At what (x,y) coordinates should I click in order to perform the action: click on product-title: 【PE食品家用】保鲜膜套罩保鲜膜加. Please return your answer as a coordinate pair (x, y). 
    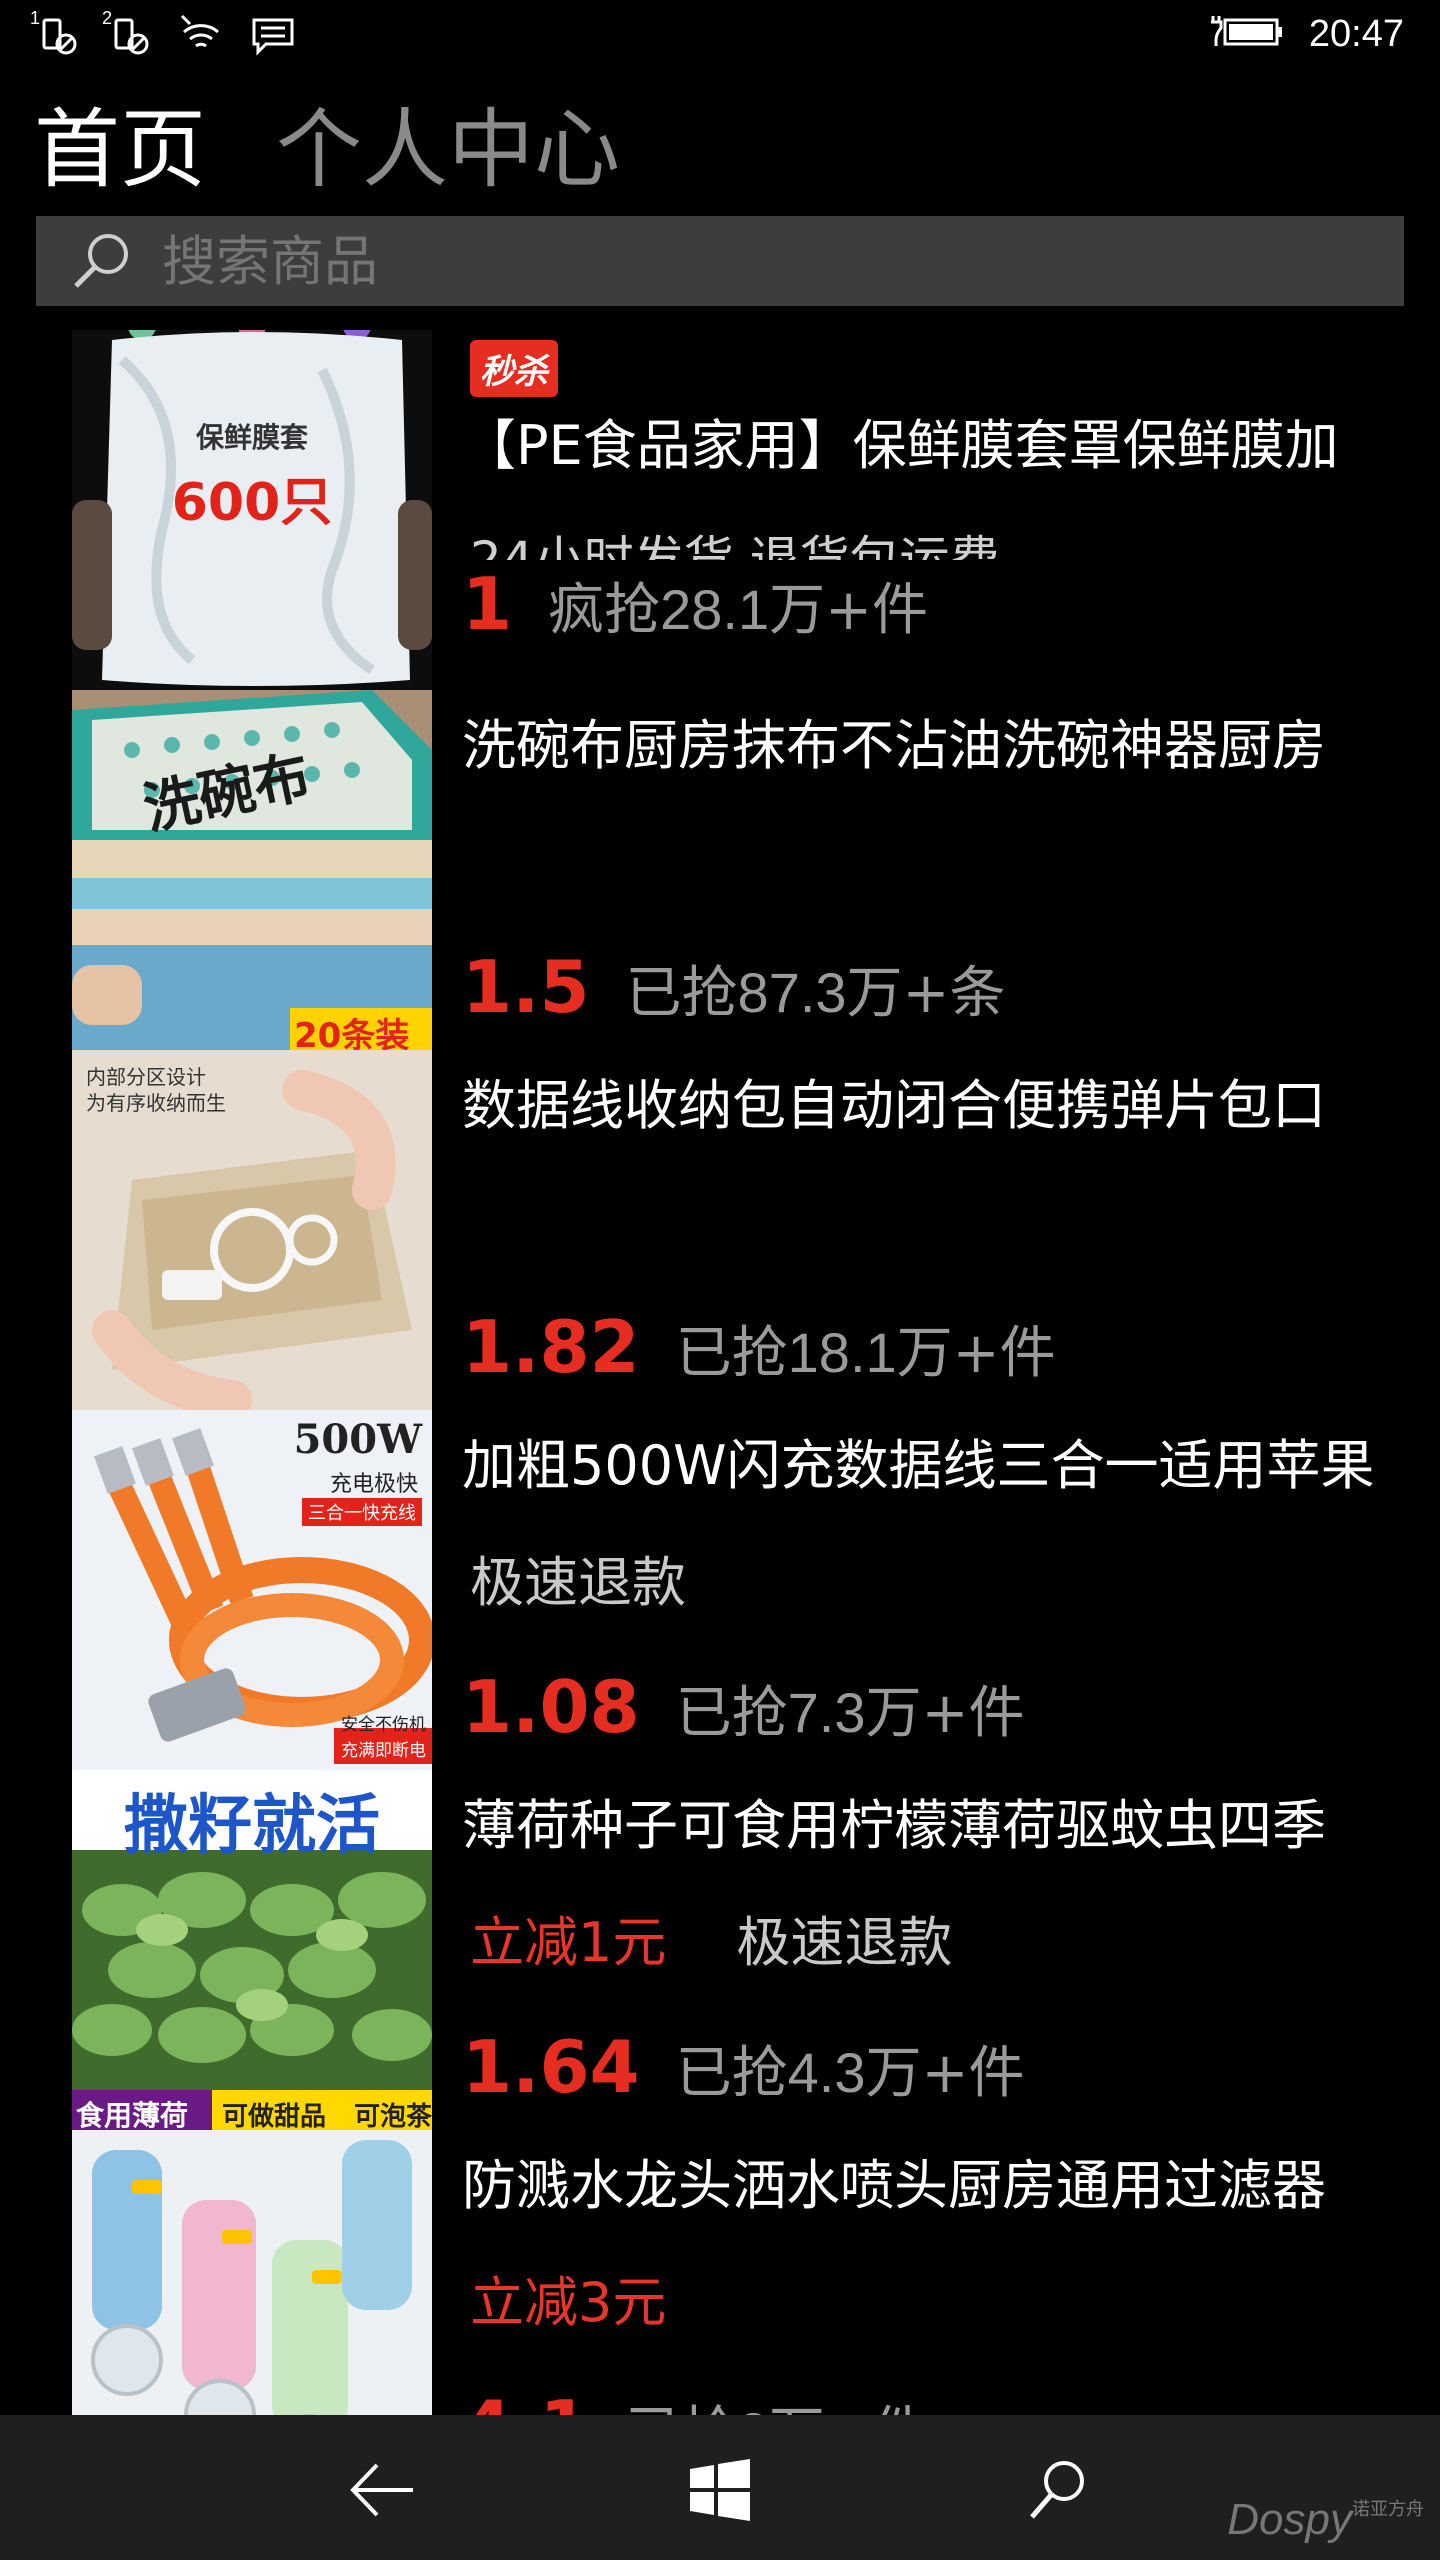
    Looking at the image, I should click on (900, 445).